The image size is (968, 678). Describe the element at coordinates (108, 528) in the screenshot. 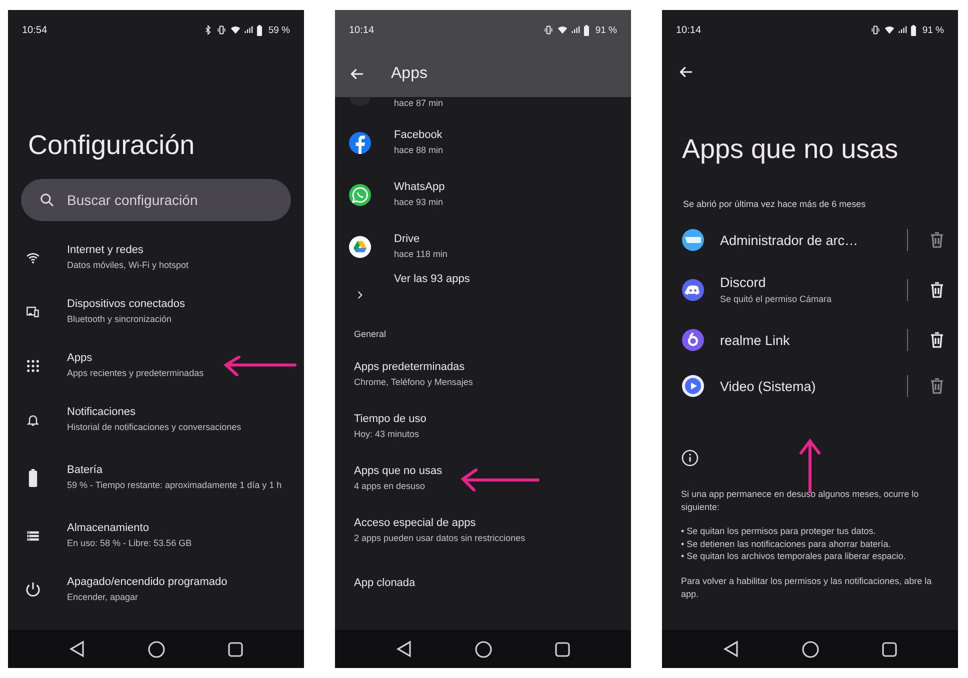

I see `item-title: Almacenamiento` at that location.